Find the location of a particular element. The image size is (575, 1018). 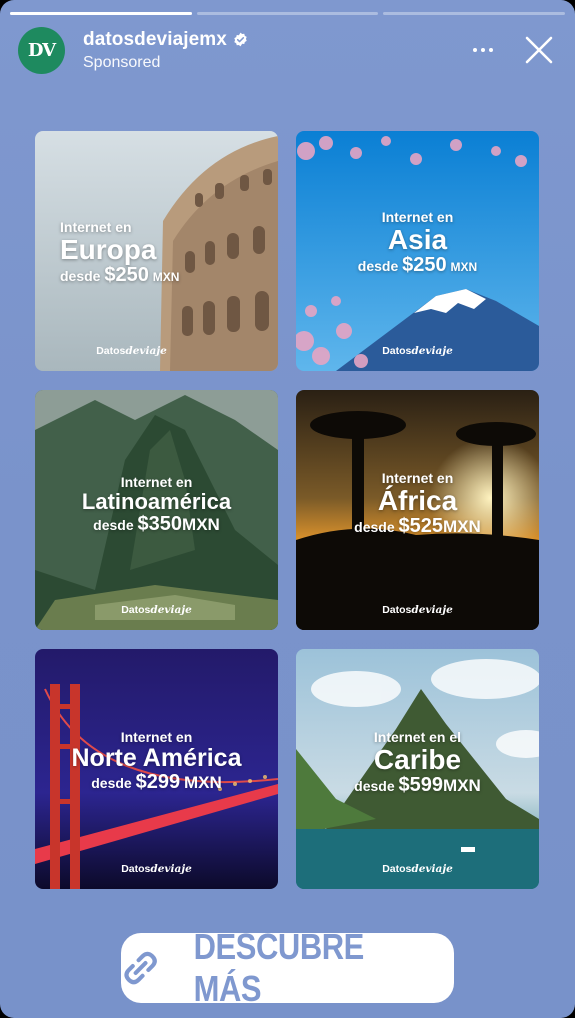

card-region: Caribe is located at coordinates (417, 759).